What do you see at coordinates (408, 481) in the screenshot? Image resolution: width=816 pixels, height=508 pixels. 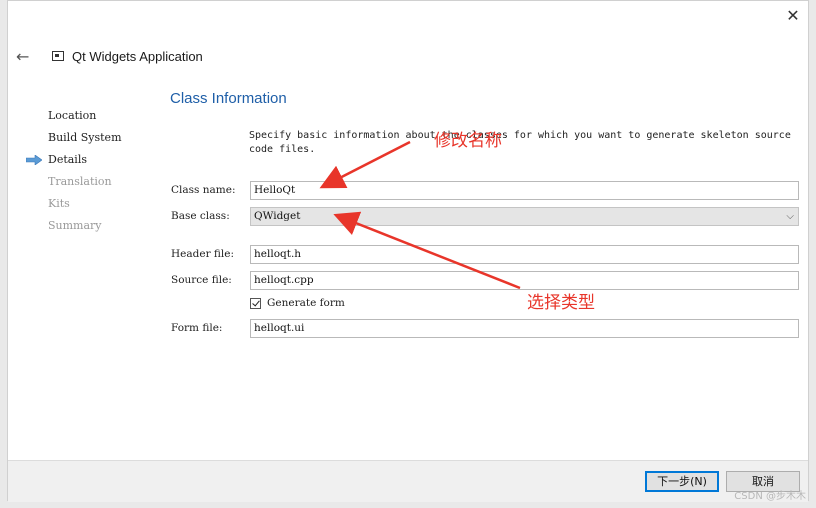 I see `wizard-footer: 下一步(N) 取消` at bounding box center [408, 481].